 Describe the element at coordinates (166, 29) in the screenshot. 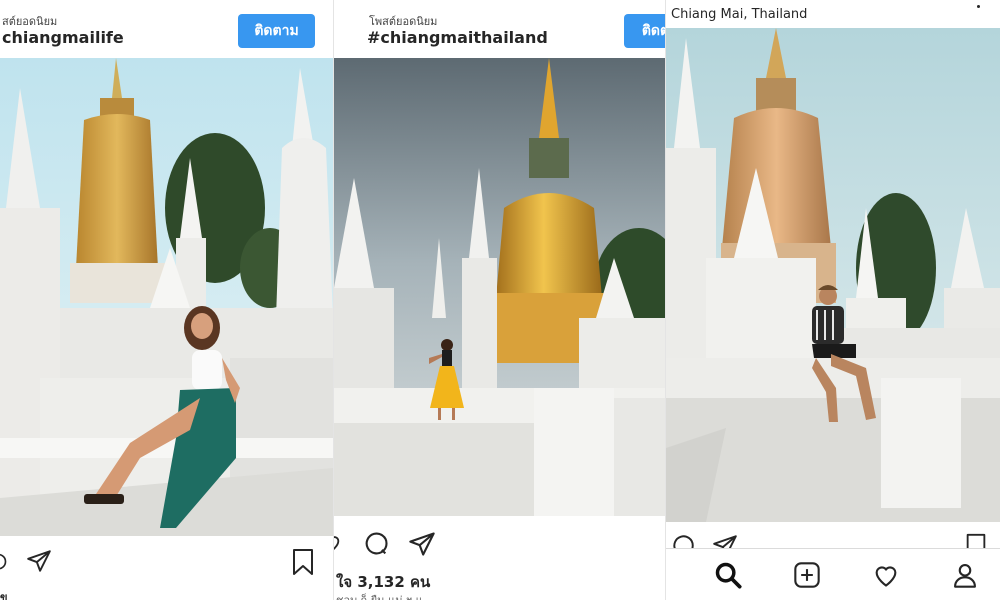

I see `post-header: สต์ยอดนิยม chiangmailife ติดตาม` at that location.